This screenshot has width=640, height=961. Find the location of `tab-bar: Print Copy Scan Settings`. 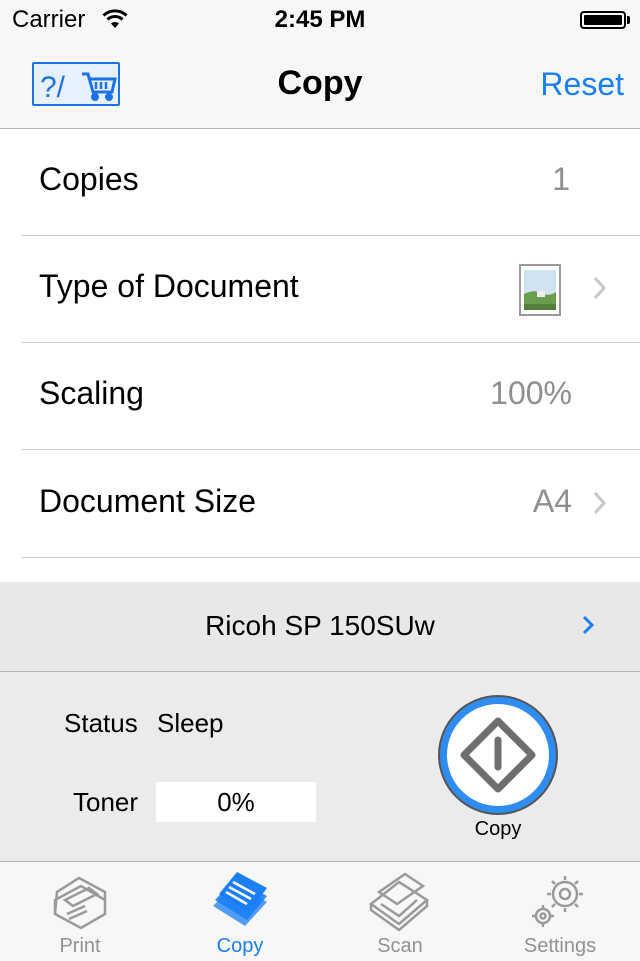

tab-bar: Print Copy Scan Settings is located at coordinates (320, 911).